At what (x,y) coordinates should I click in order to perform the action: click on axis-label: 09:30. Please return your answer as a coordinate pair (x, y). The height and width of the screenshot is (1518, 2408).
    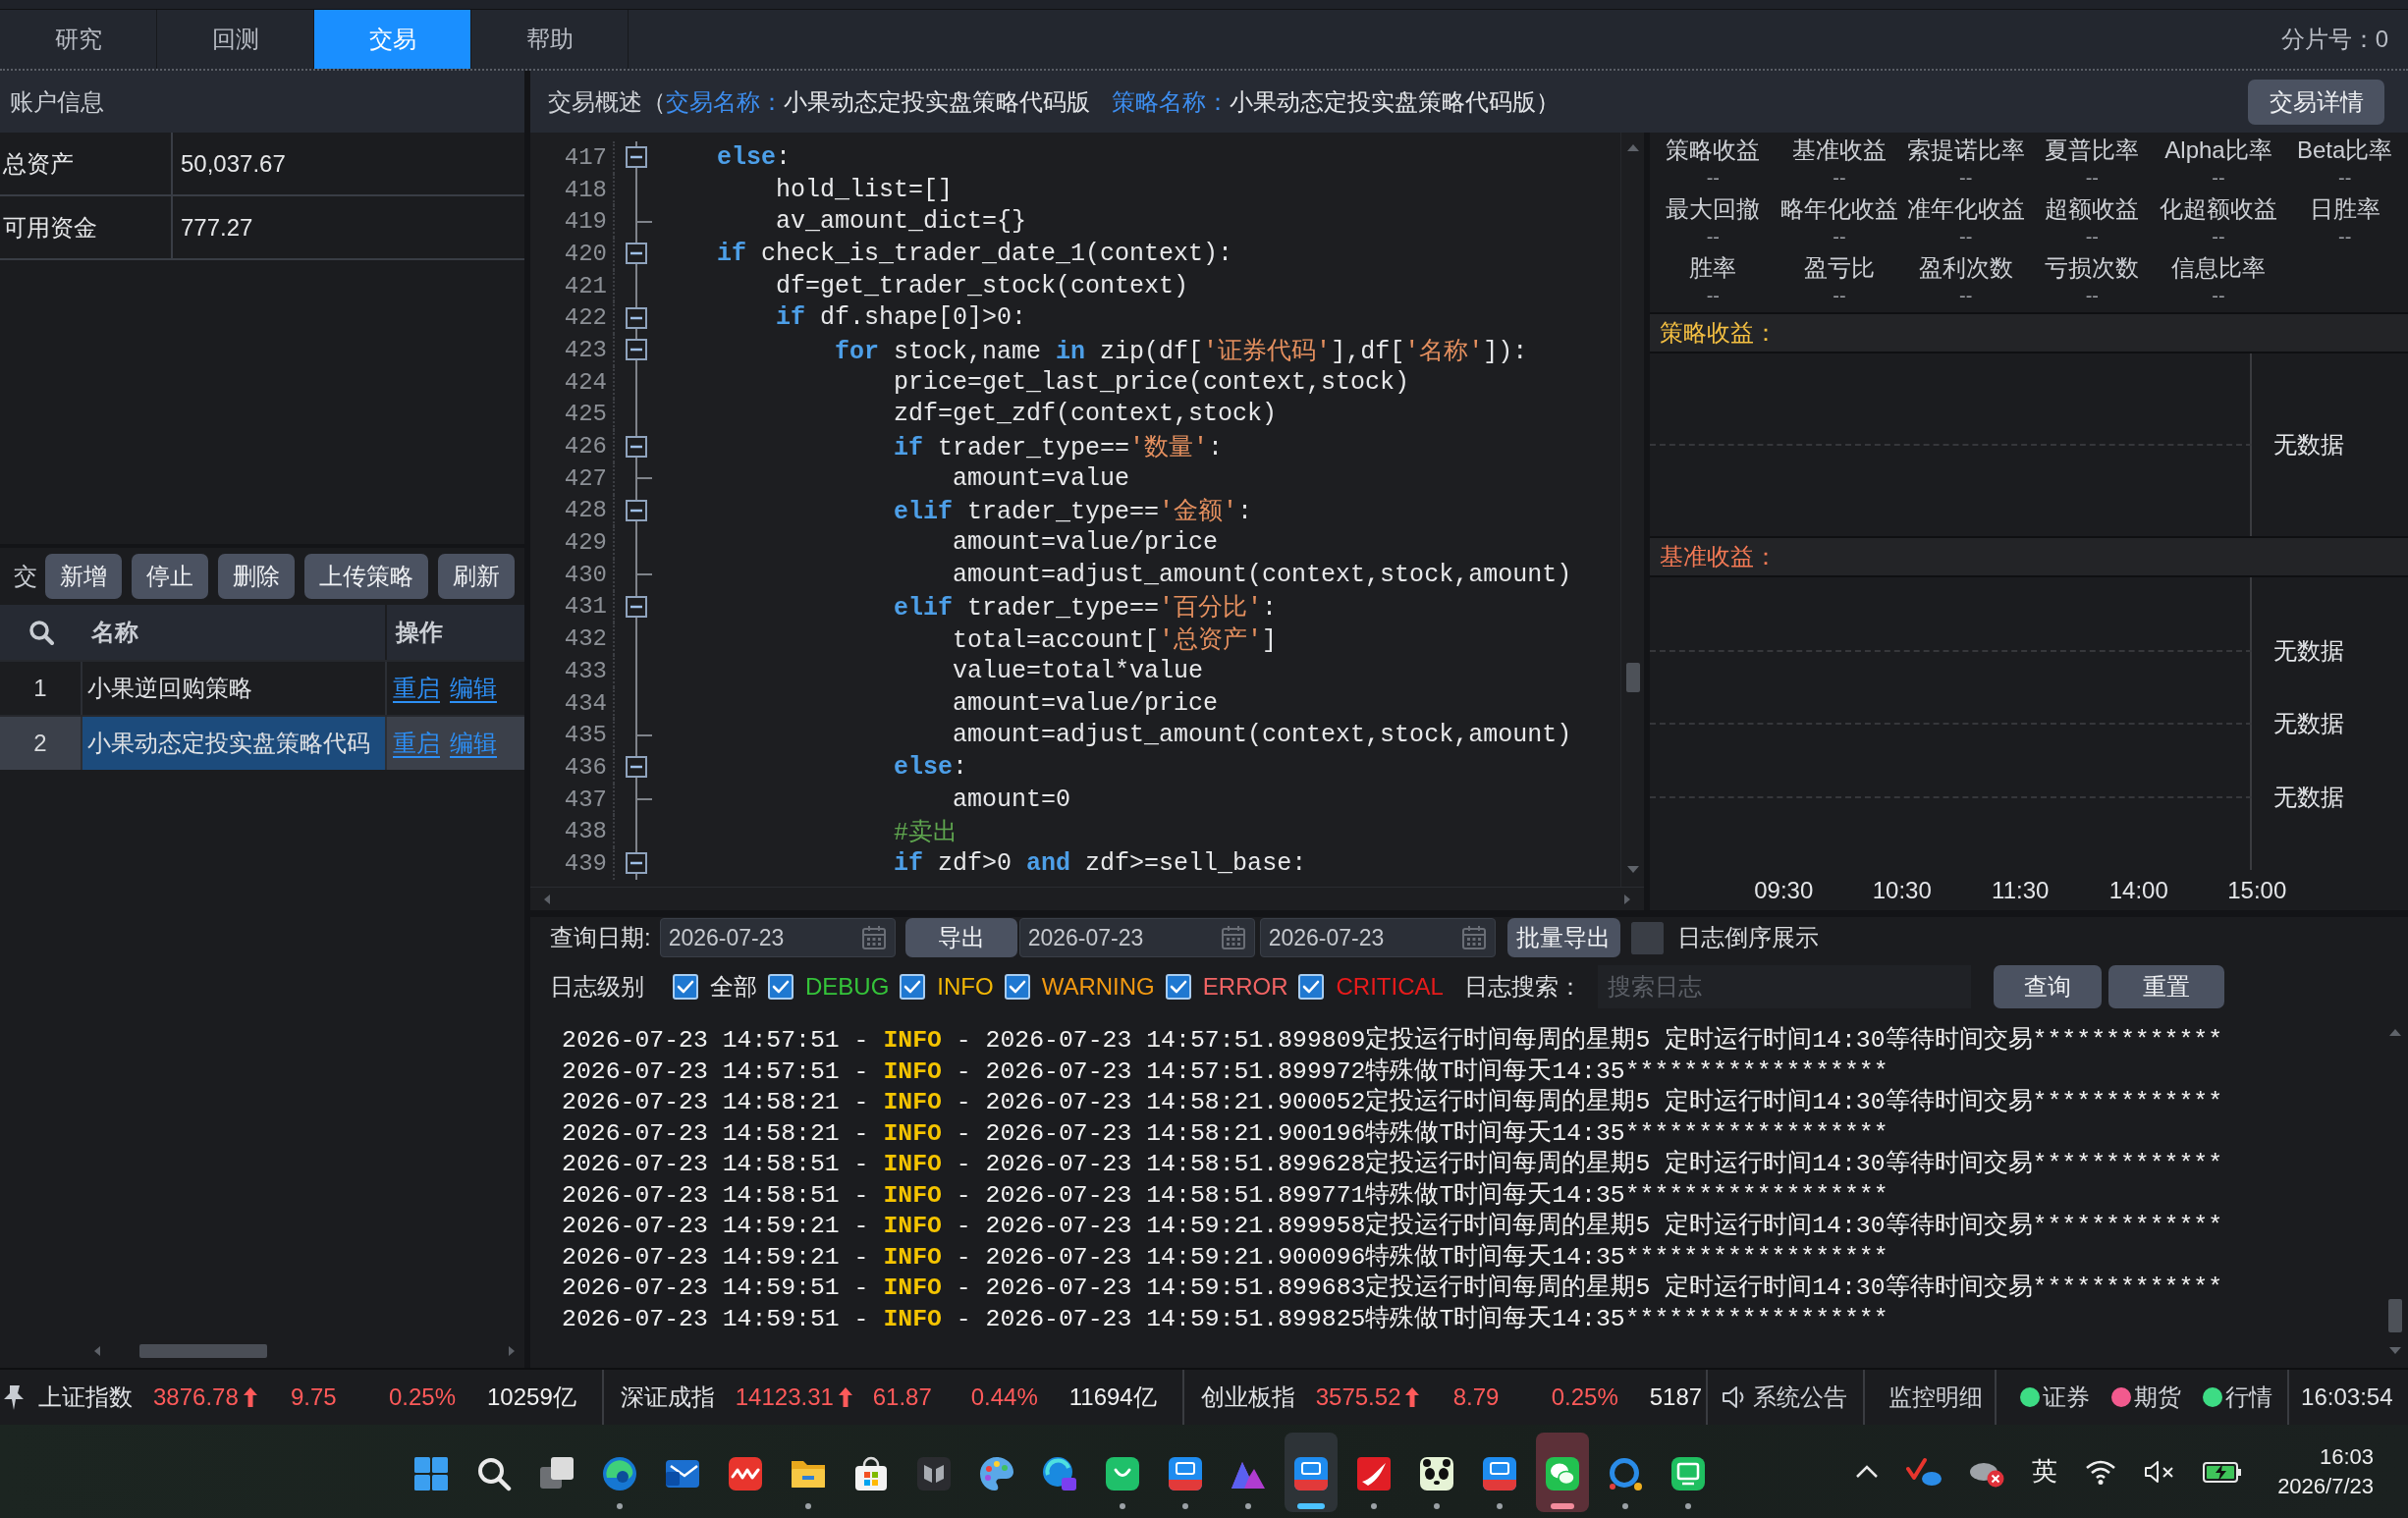
    Looking at the image, I should click on (1784, 890).